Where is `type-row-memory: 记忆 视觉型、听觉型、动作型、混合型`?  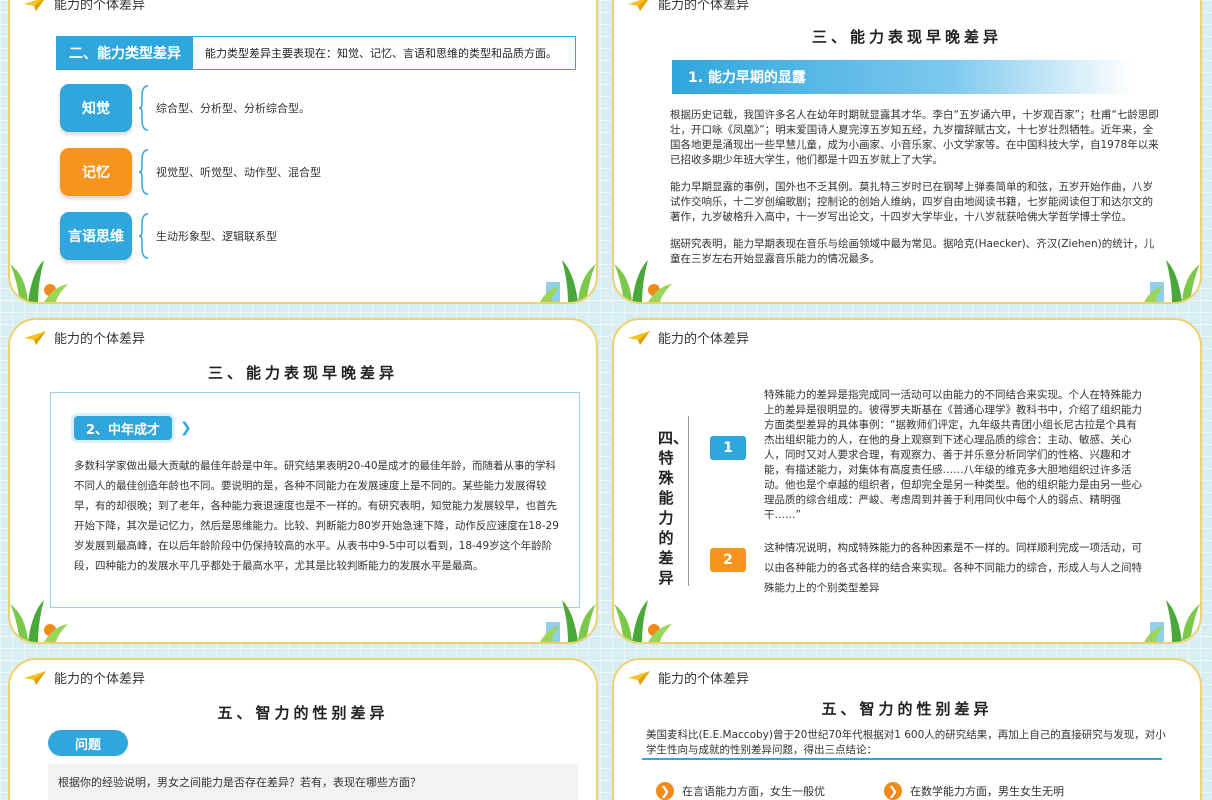 type-row-memory: 记忆 视觉型、听觉型、动作型、混合型 is located at coordinates (190, 172).